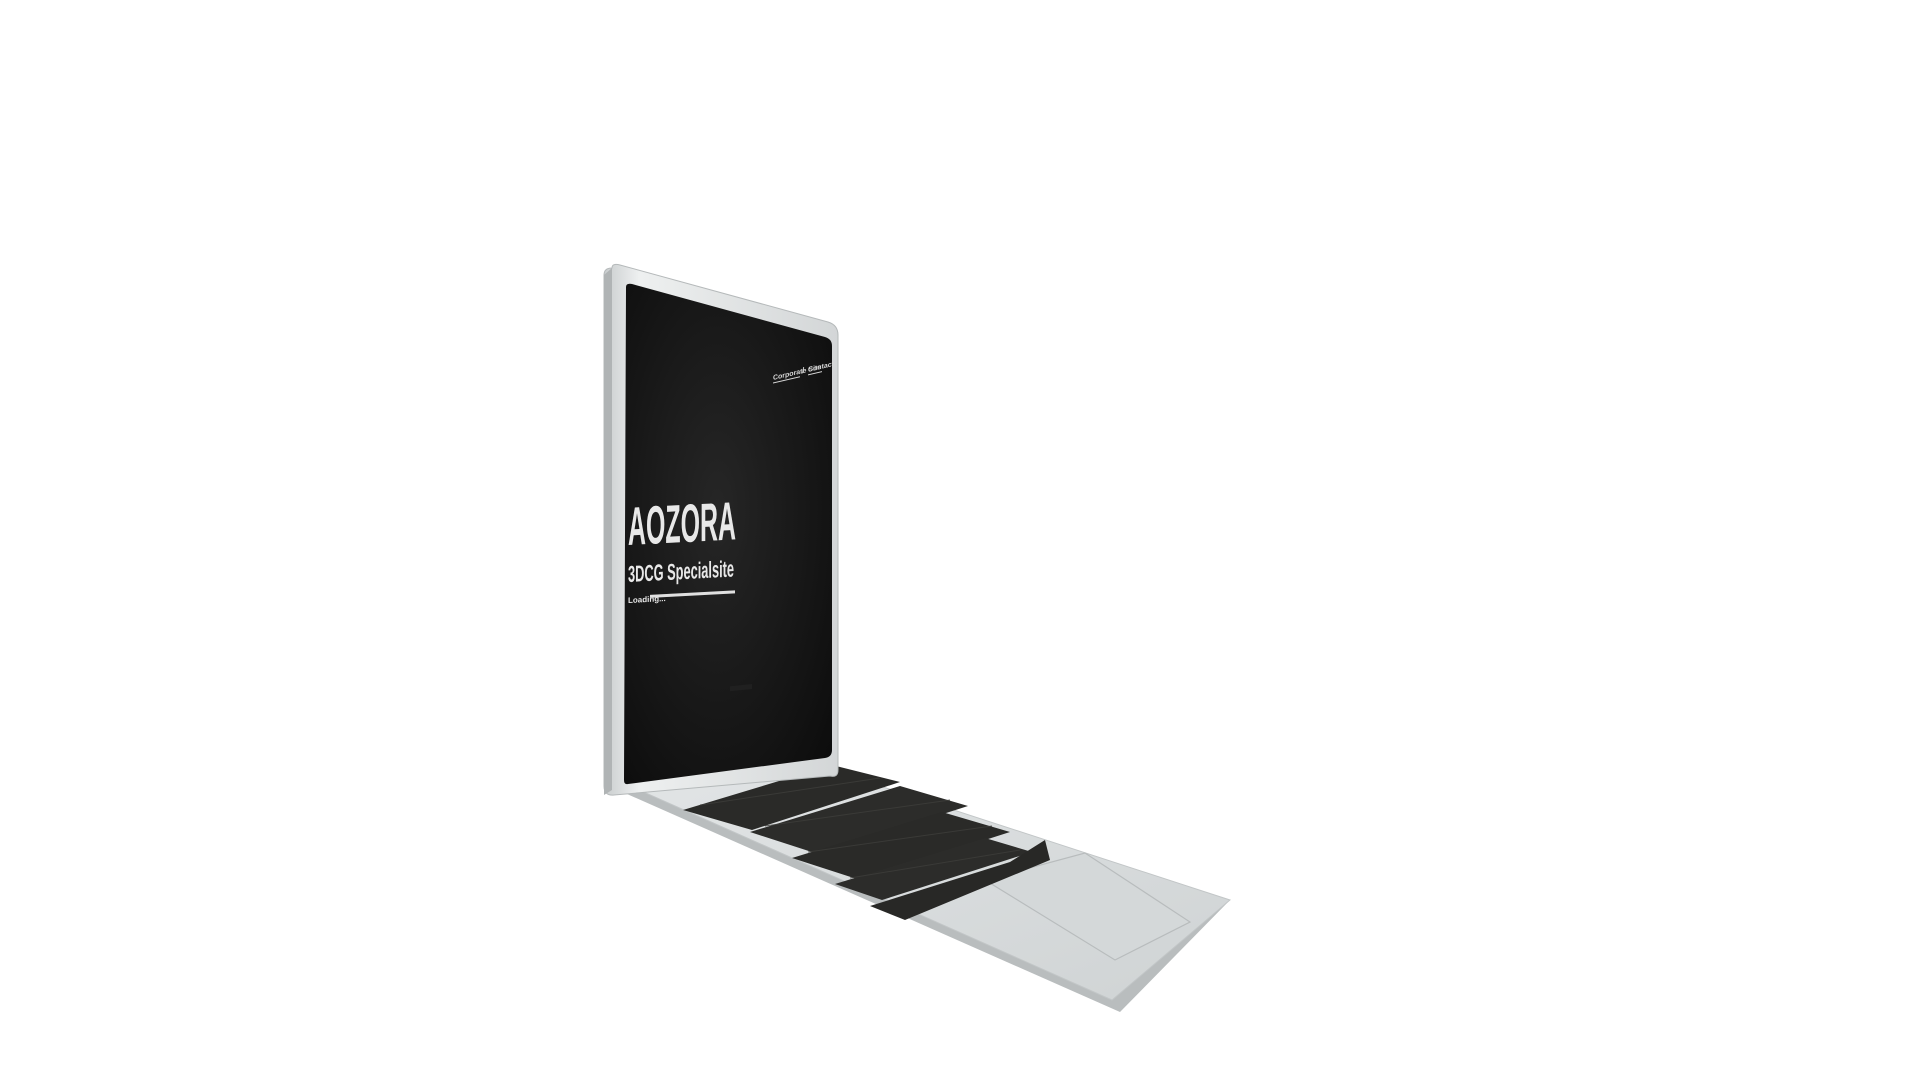 This screenshot has width=1920, height=1080. Describe the element at coordinates (682, 524) in the screenshot. I see `brand-title: AOZORA` at that location.